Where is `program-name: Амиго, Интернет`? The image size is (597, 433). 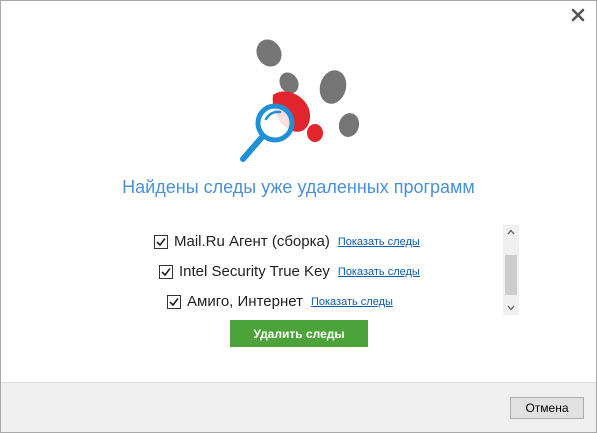 program-name: Амиго, Интернет is located at coordinates (245, 301).